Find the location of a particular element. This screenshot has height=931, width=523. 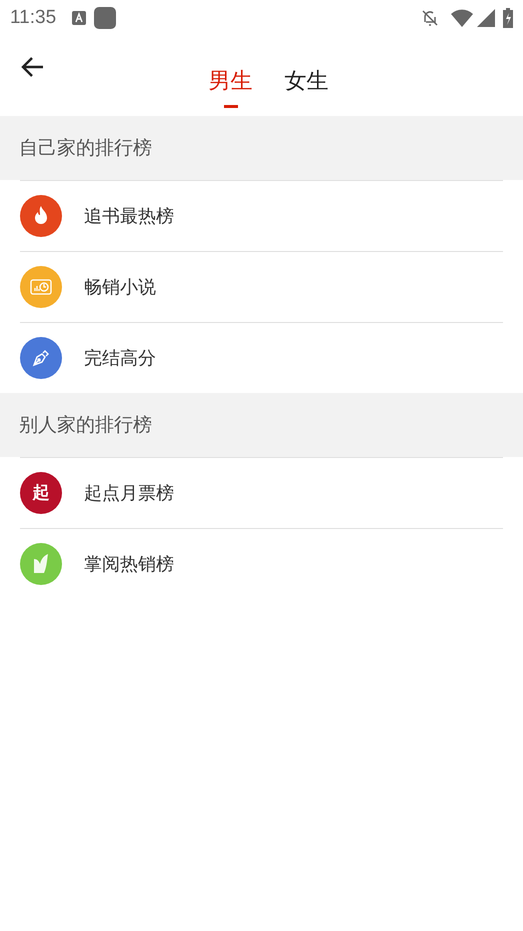

signal-icon is located at coordinates (486, 18).